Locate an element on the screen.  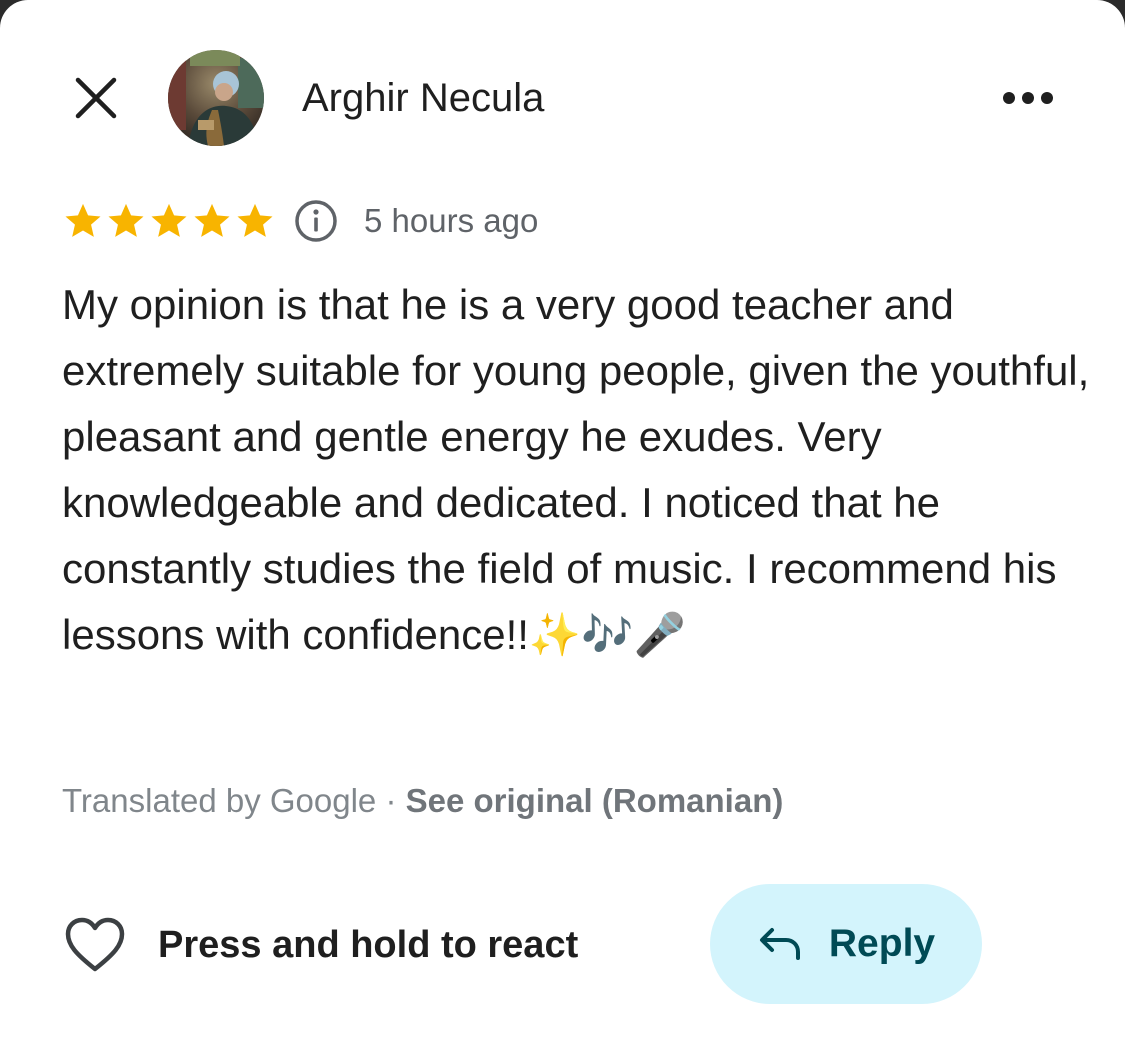
star-rating is located at coordinates (169, 221).